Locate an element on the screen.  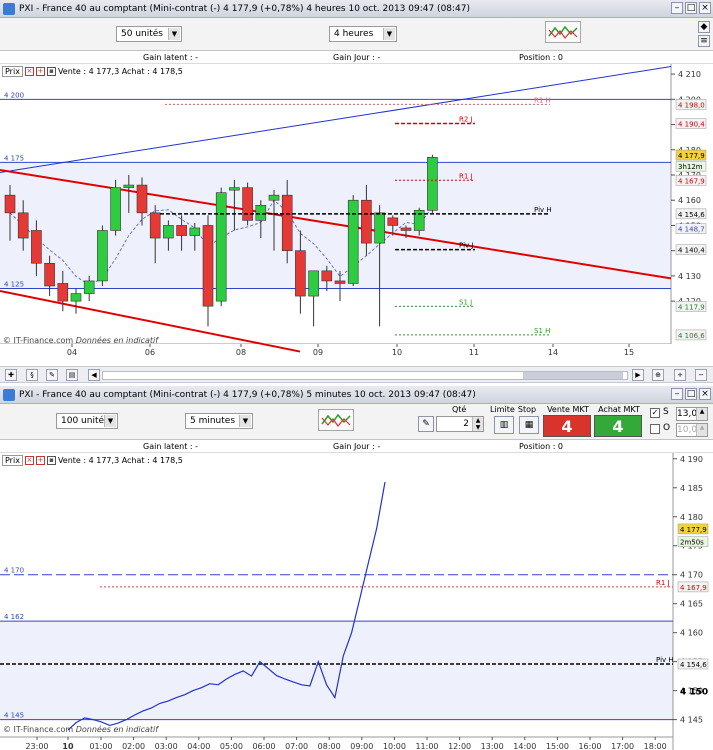
top-footer-note: © IT-Finance.com Données en indicatif is located at coordinates (80, 340).